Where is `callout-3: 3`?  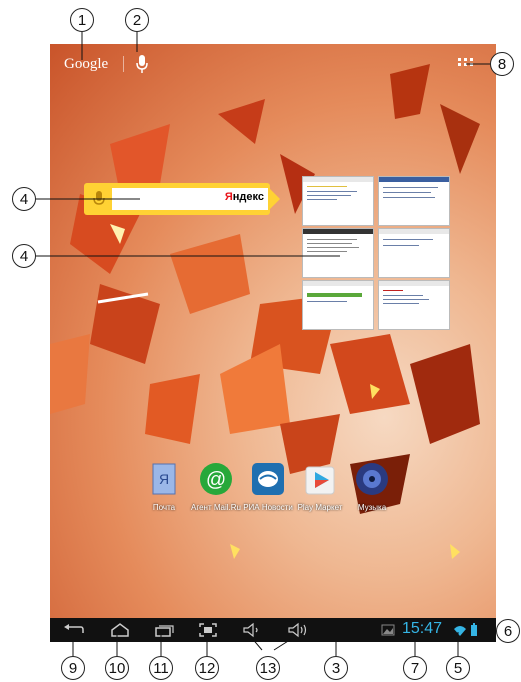 callout-3: 3 is located at coordinates (336, 668).